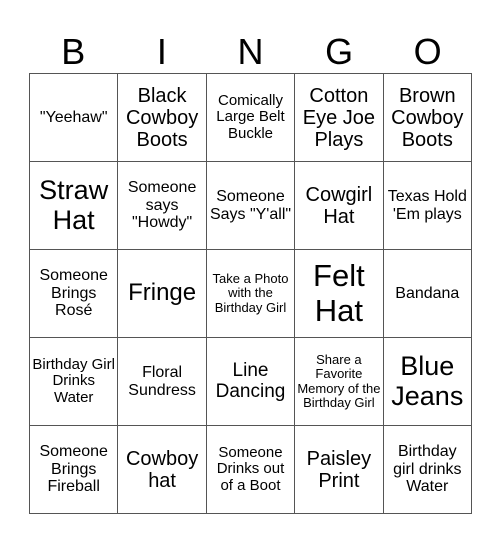 The height and width of the screenshot is (544, 500). Describe the element at coordinates (251, 118) in the screenshot. I see `bingo-cell: Comically Large Belt Buckle` at that location.